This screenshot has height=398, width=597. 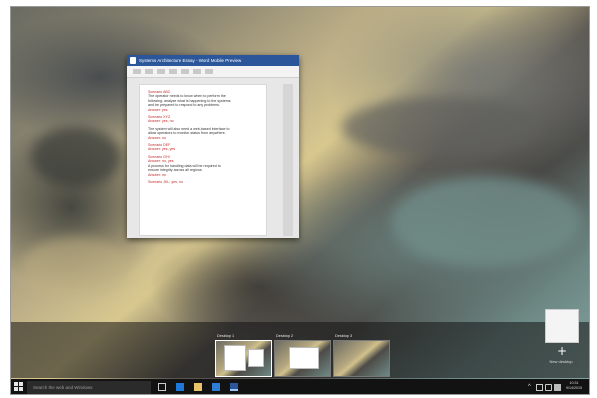 I want to click on desktop-thumbnail-1: Desktop 1, so click(x=243, y=355).